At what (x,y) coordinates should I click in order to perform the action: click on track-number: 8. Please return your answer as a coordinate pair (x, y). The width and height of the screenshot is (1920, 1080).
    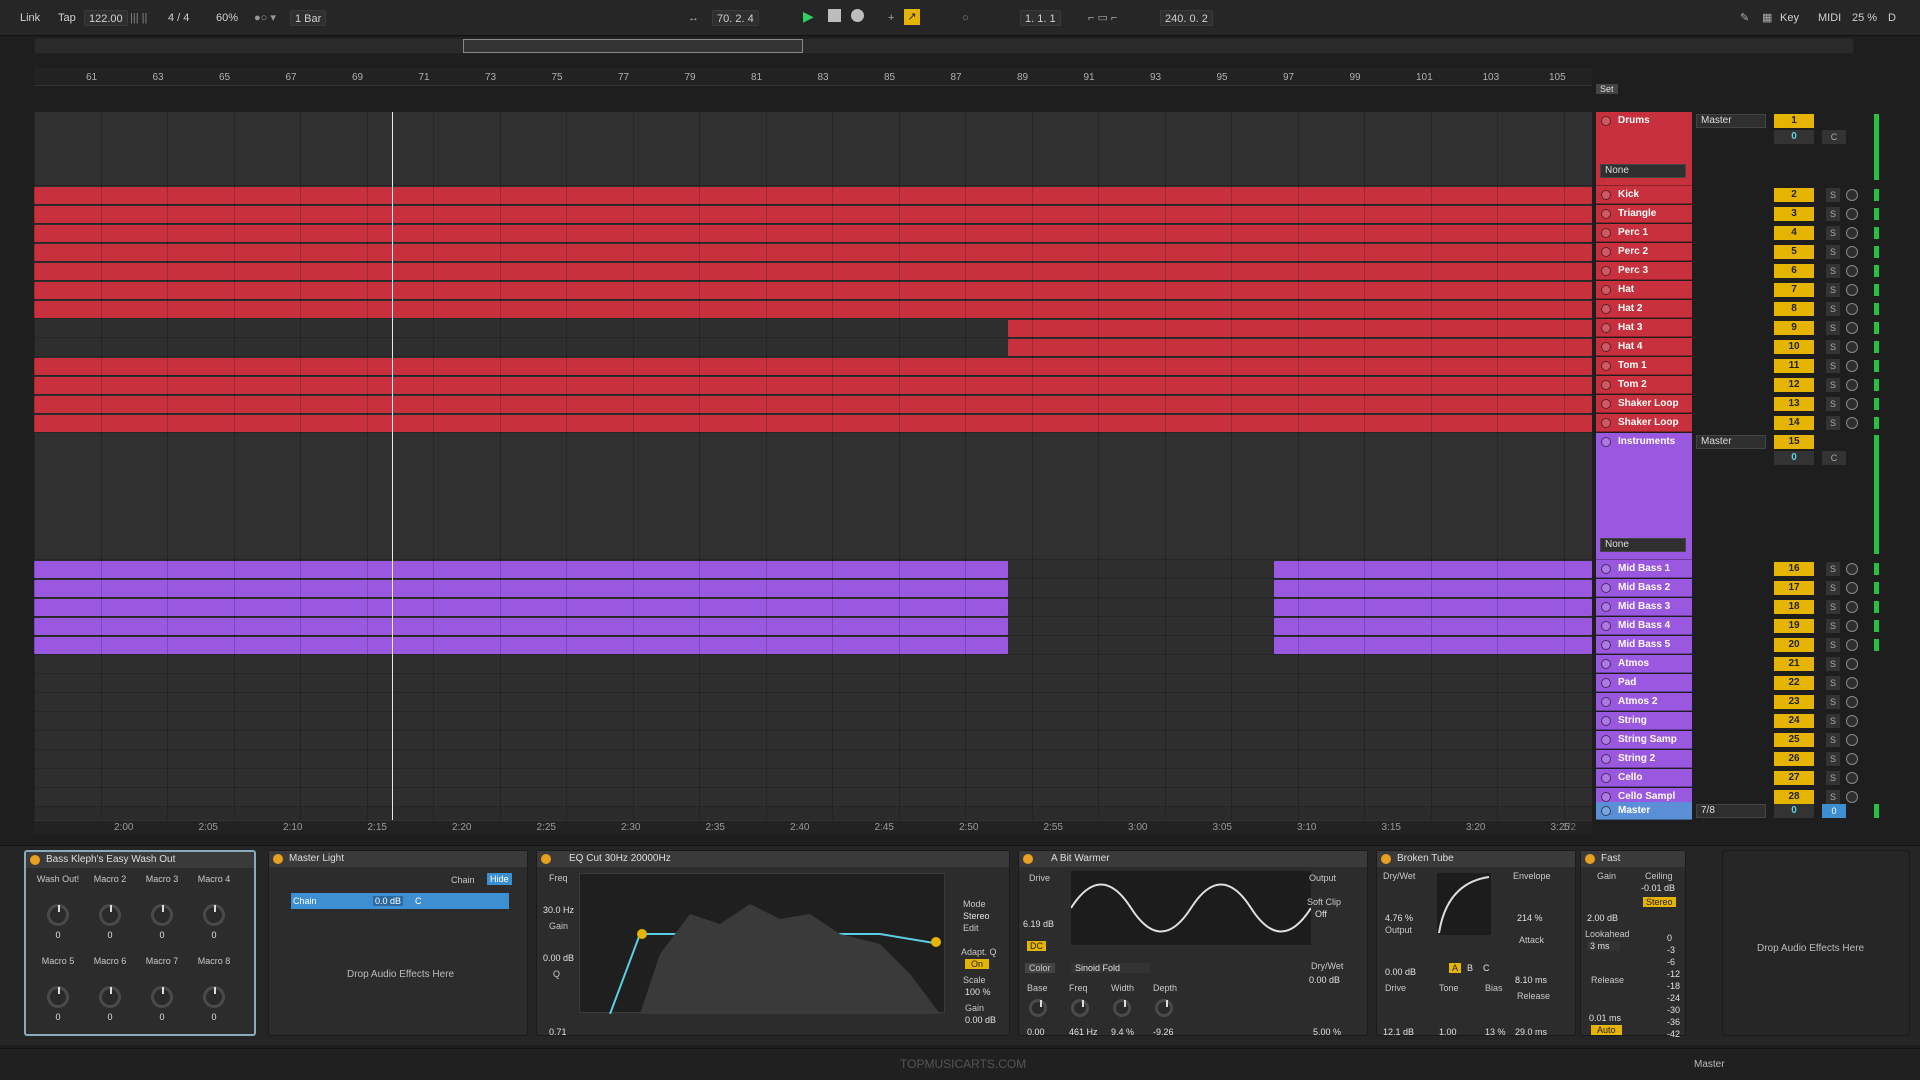
    Looking at the image, I should click on (1794, 309).